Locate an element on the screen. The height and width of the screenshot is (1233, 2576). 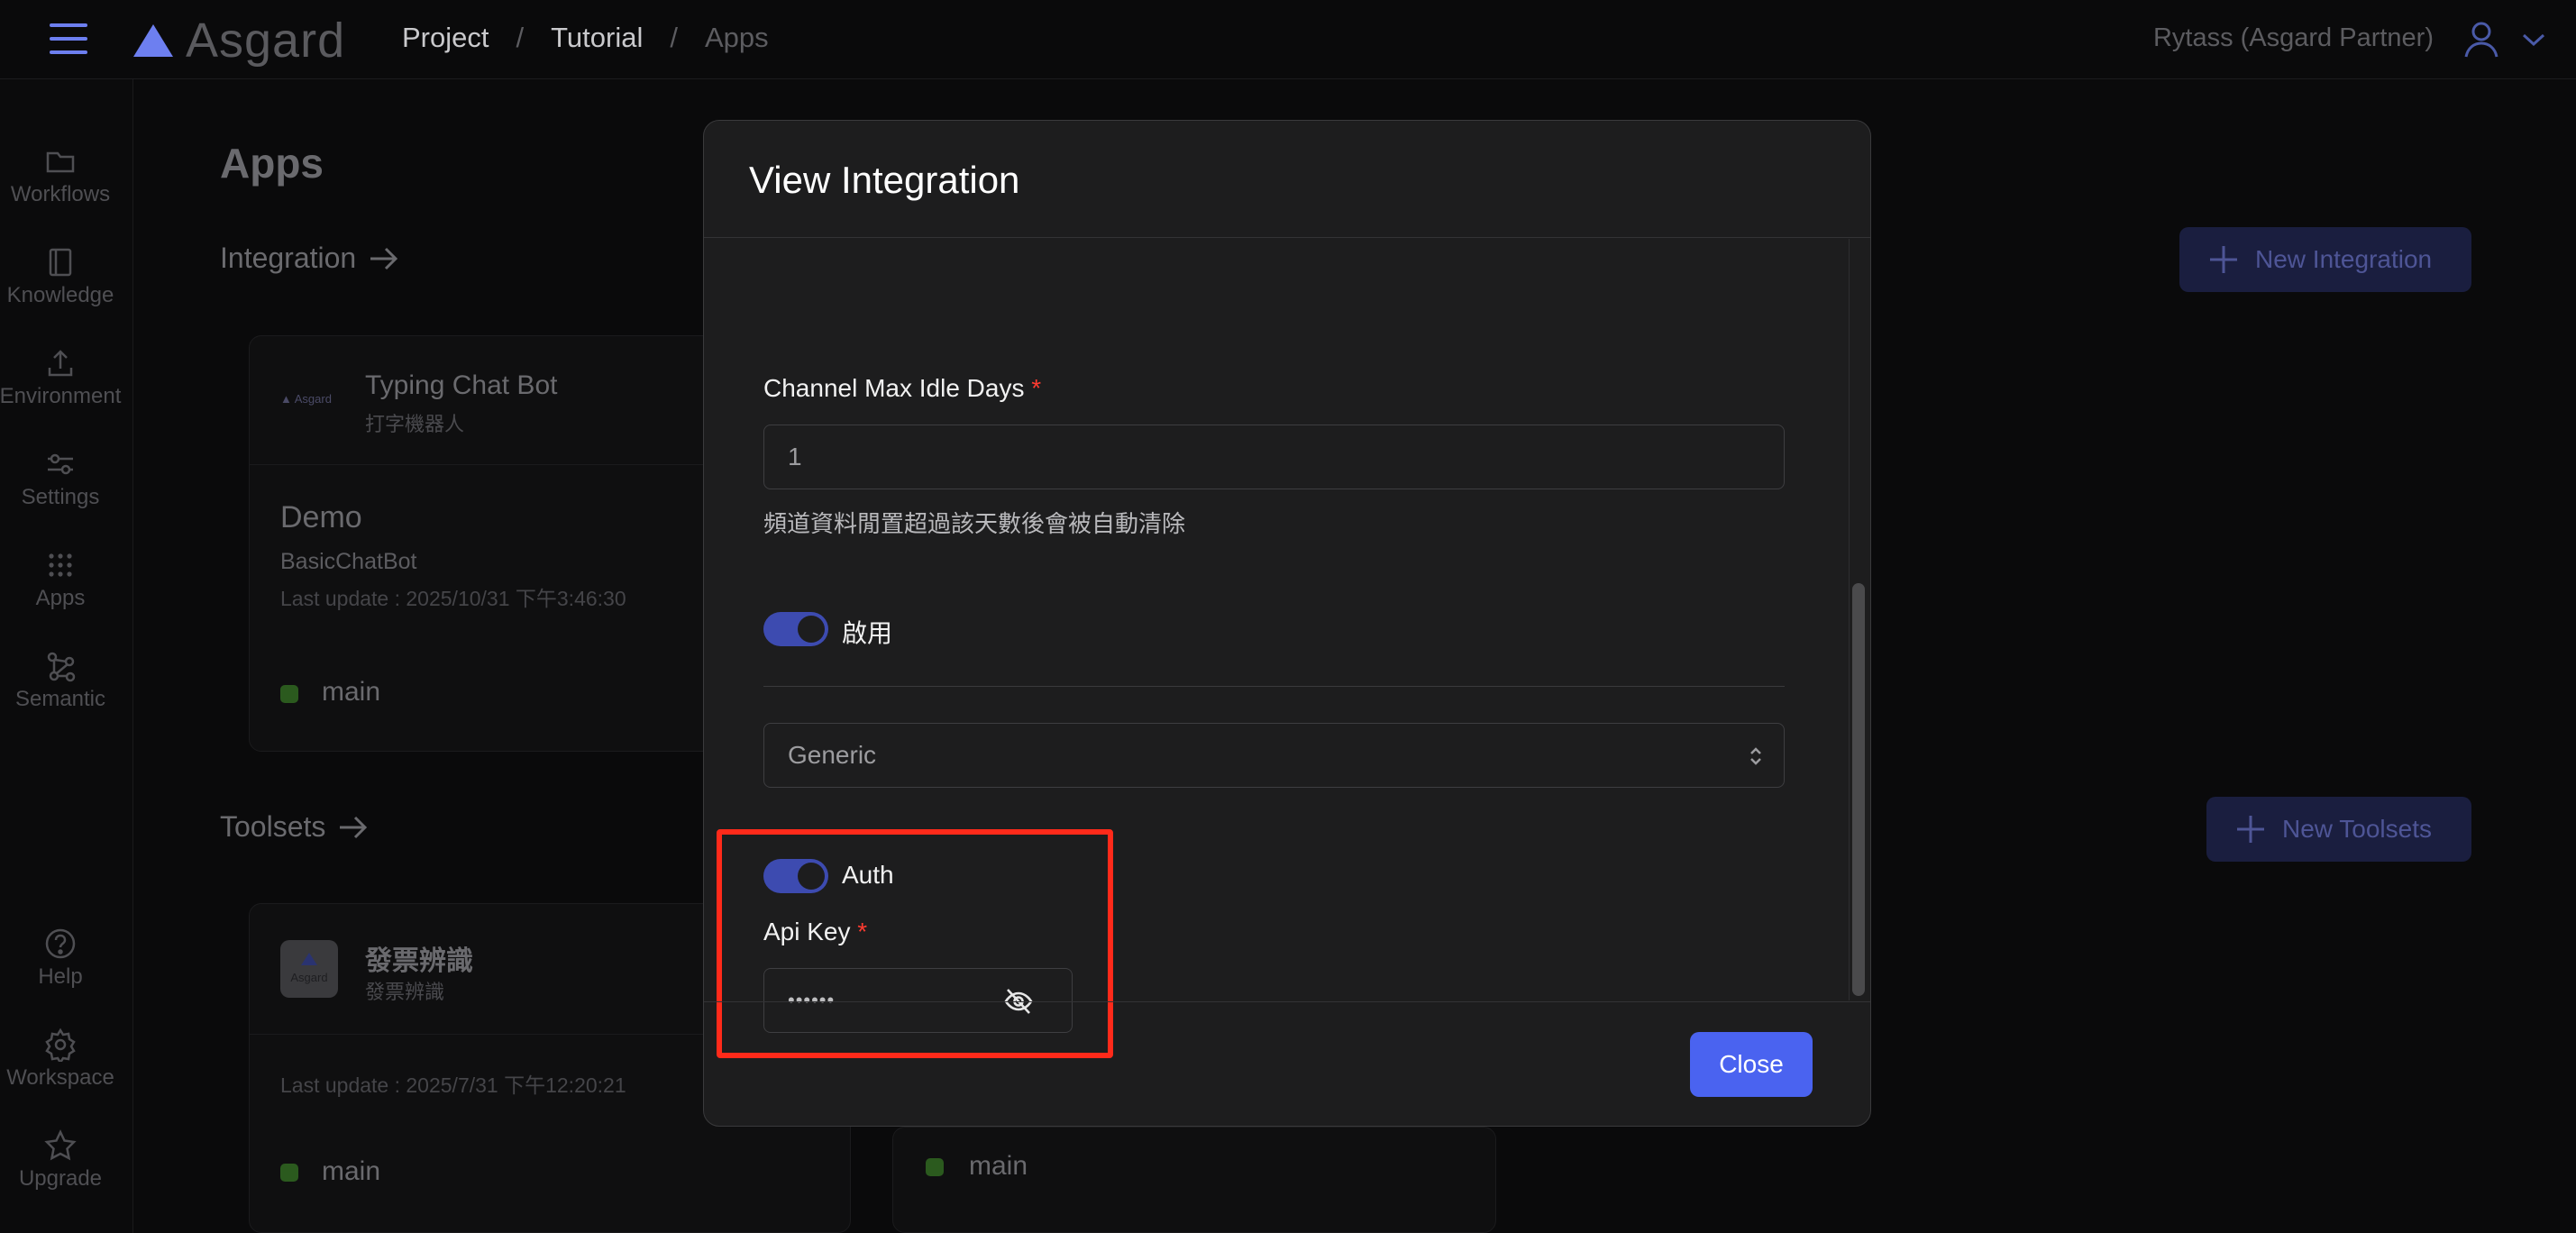
star-icon is located at coordinates (60, 1145).